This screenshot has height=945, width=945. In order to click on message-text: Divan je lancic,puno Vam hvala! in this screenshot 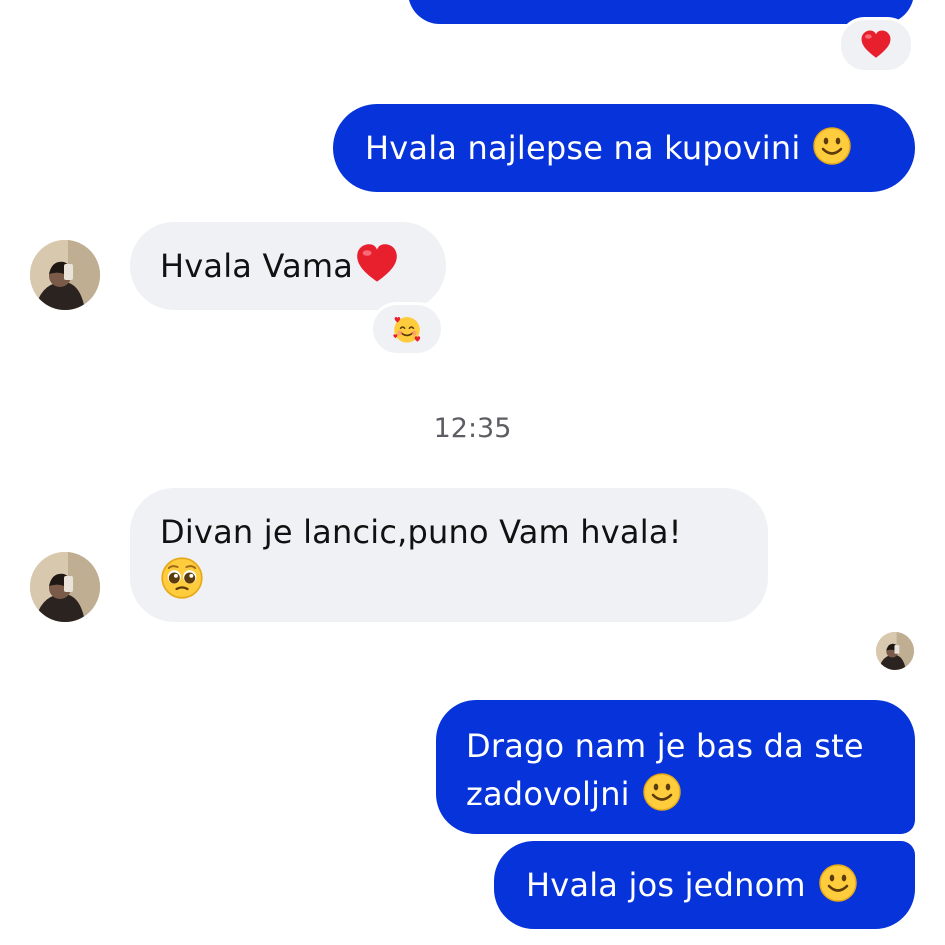, I will do `click(421, 532)`.